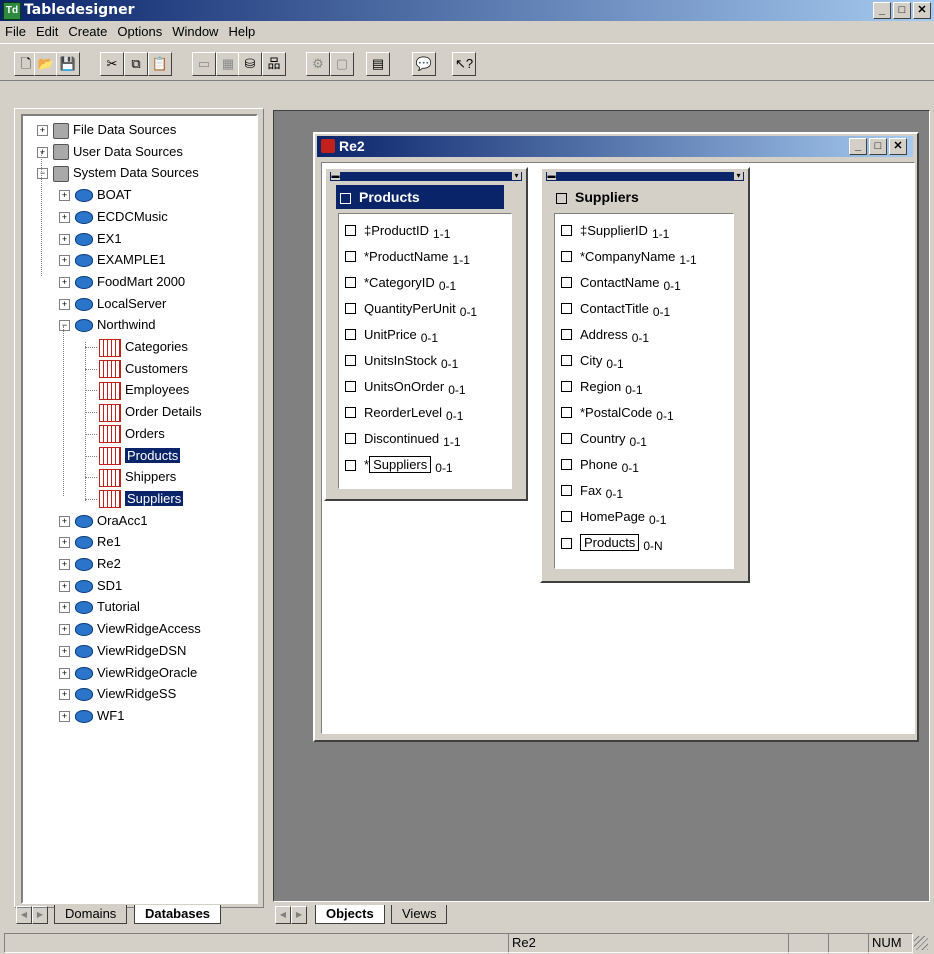 The image size is (934, 954). What do you see at coordinates (350, 914) in the screenshot?
I see `tab-objects: Objects` at bounding box center [350, 914].